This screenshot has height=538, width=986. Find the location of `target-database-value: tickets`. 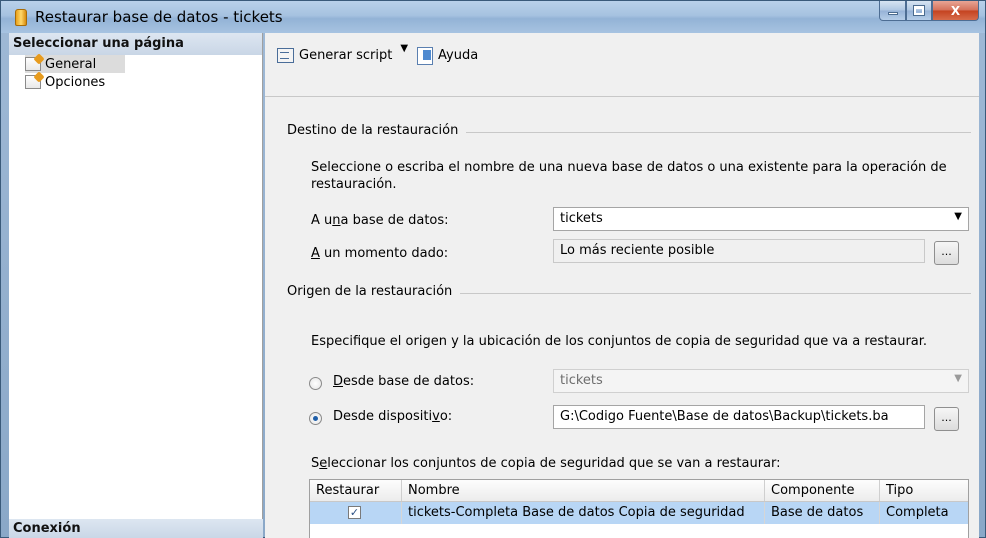

target-database-value: tickets is located at coordinates (581, 218).